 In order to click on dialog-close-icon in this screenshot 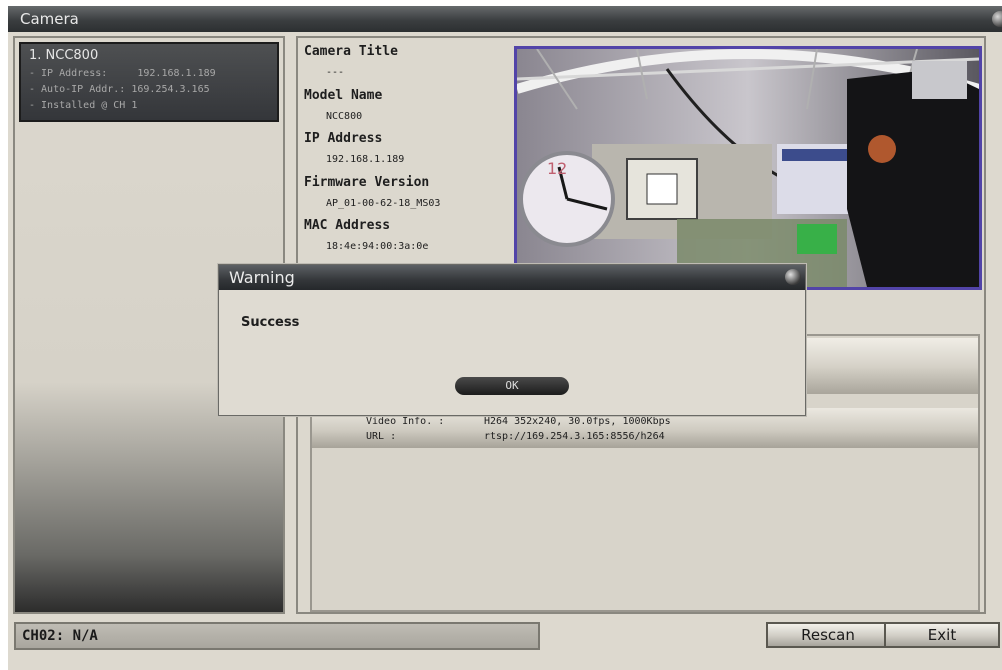, I will do `click(793, 277)`.